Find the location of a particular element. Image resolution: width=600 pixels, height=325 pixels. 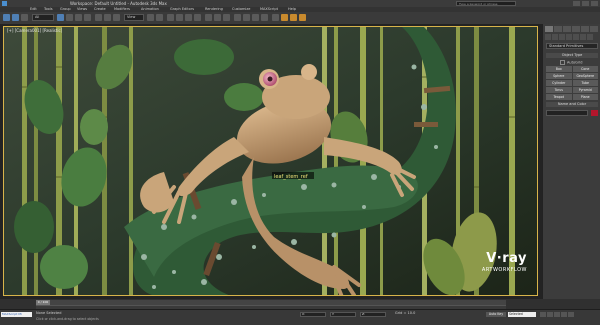

autogrid-row: AutoGrid is located at coordinates (572, 62).